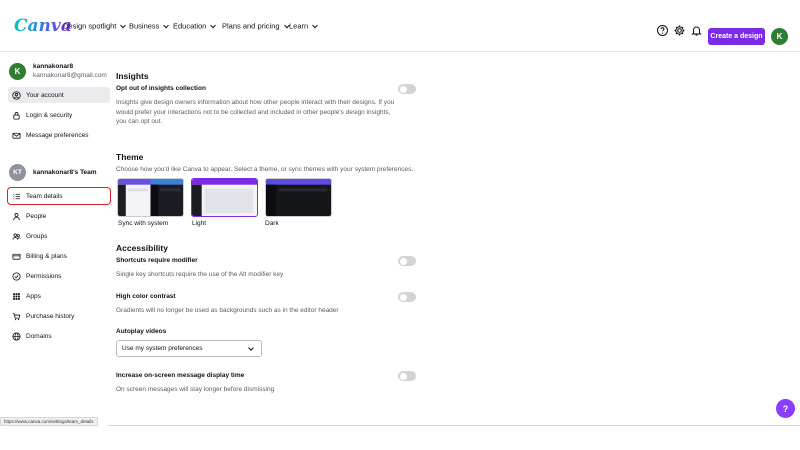 This screenshot has width=800, height=450. I want to click on nav-label: Education, so click(190, 26).